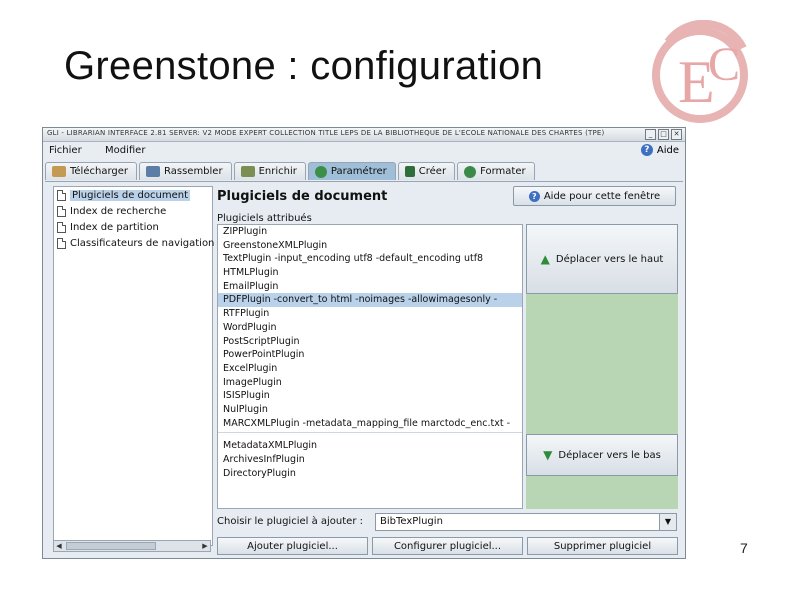  Describe the element at coordinates (470, 171) in the screenshot. I see `format-gear-icon` at that location.